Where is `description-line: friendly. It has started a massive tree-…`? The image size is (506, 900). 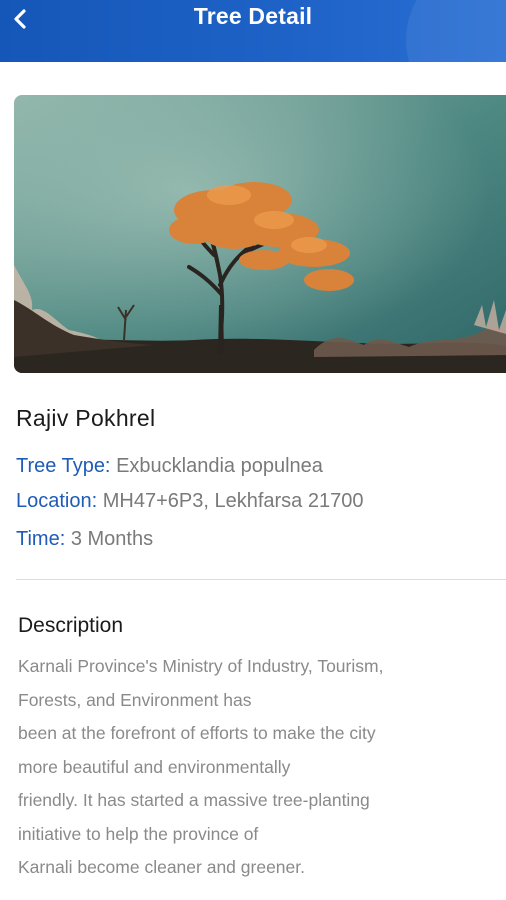 description-line: friendly. It has started a massive tree-… is located at coordinates (194, 800).